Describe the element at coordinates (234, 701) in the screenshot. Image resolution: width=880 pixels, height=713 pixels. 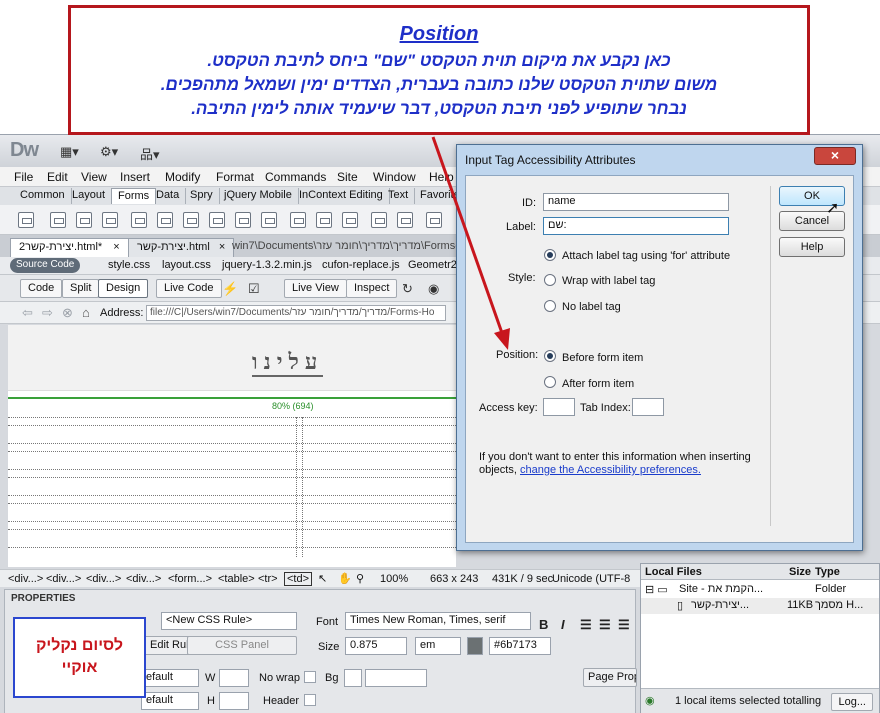
I see `height-input` at that location.